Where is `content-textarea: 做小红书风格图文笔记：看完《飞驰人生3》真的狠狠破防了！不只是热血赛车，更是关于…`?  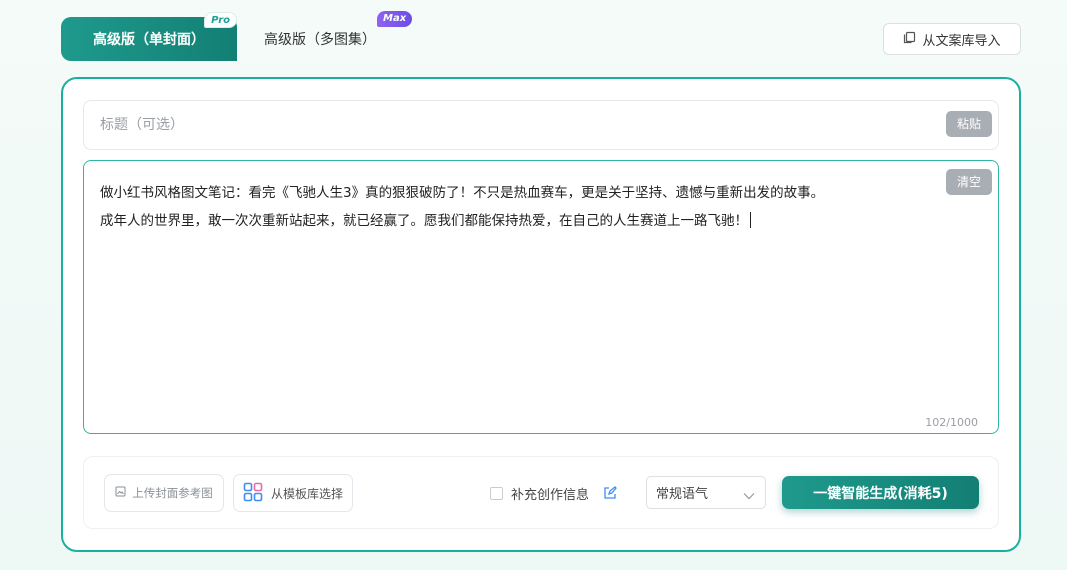 content-textarea: 做小红书风格图文笔记：看完《飞驰人生3》真的狠狠破防了！不只是热血赛车，更是关于… is located at coordinates (510, 207).